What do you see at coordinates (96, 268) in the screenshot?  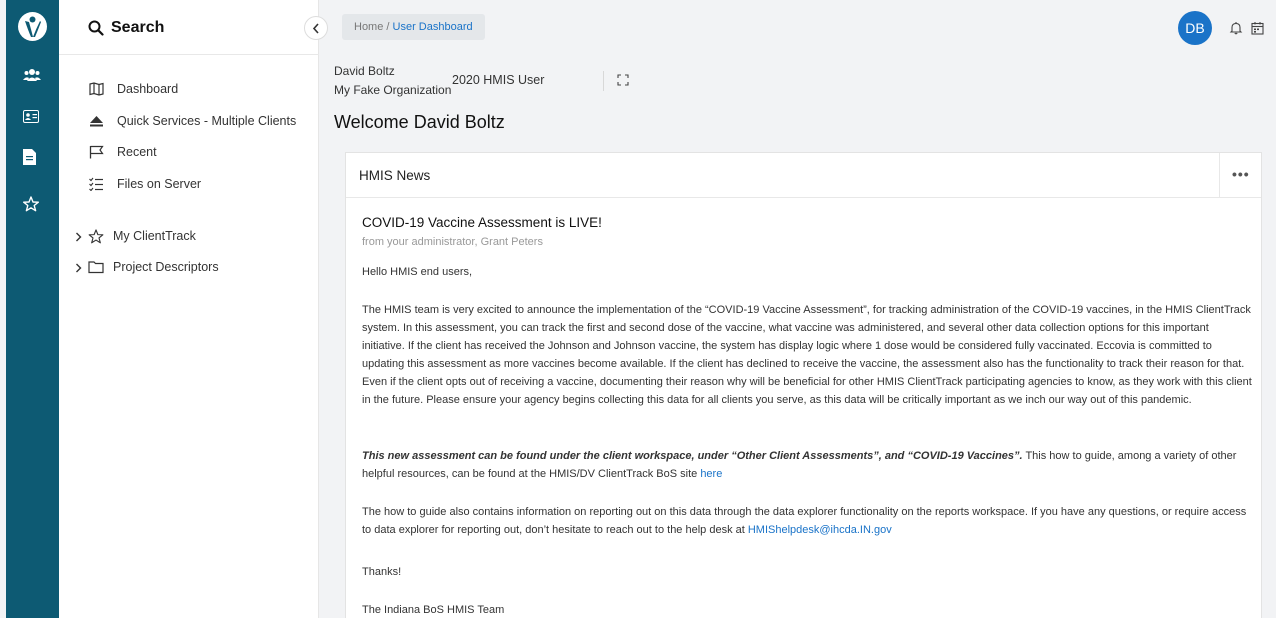 I see `folder-icon` at bounding box center [96, 268].